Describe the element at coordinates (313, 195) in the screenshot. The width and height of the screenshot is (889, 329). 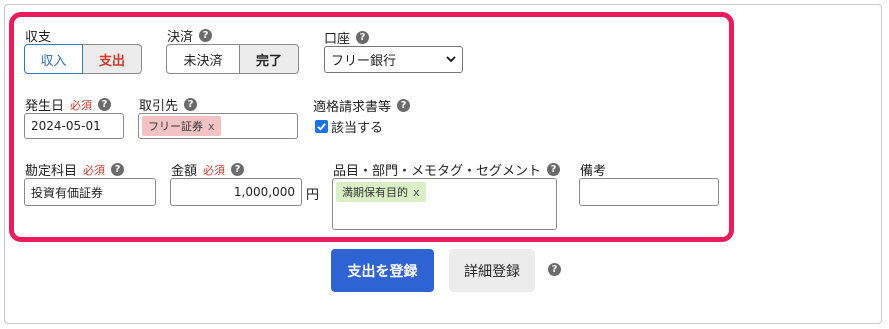
I see `amount-unit: 円` at that location.